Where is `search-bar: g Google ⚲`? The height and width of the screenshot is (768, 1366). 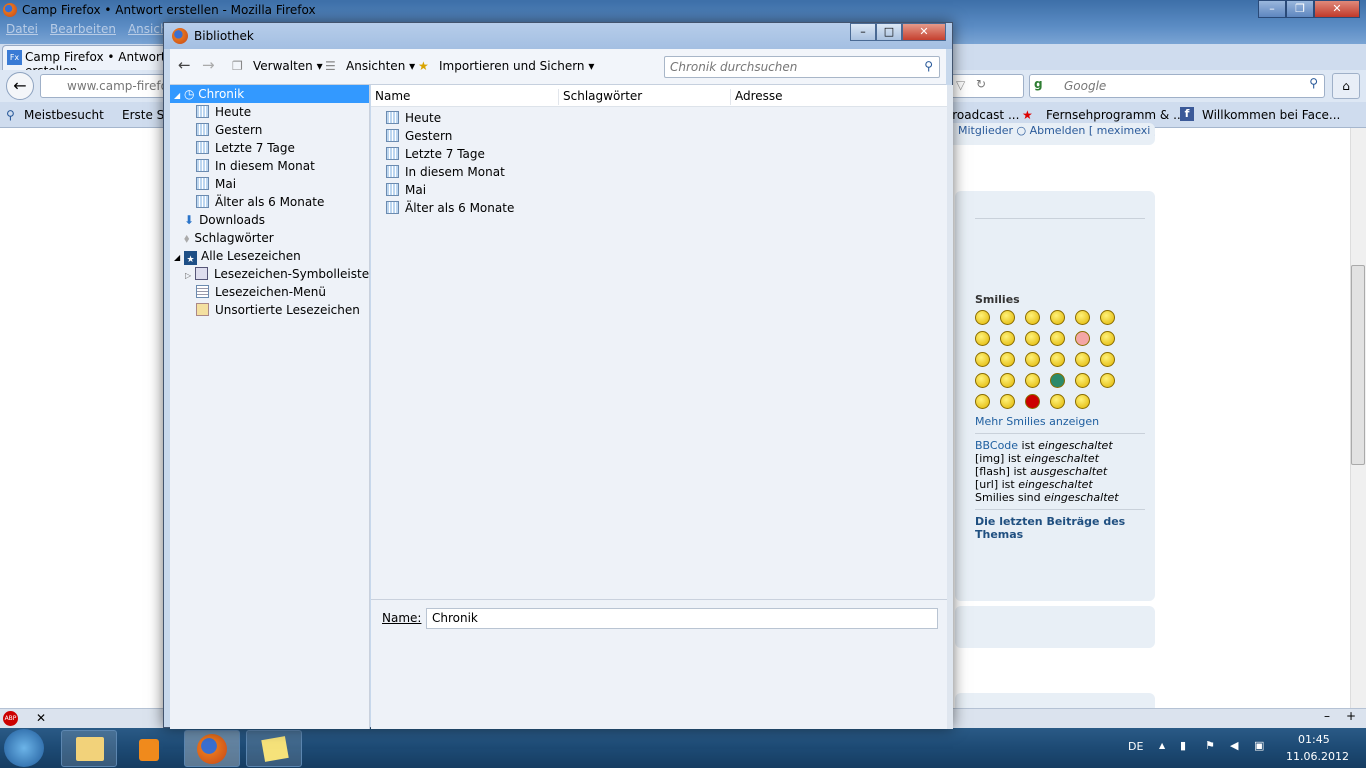 search-bar: g Google ⚲ is located at coordinates (1177, 86).